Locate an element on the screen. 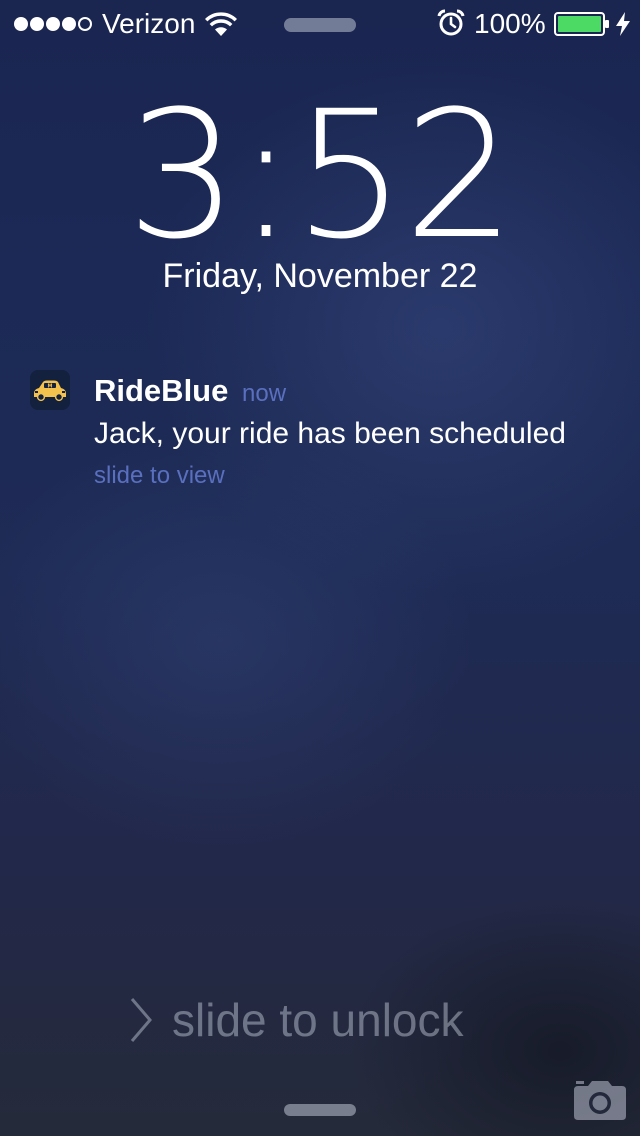  slide-to-unlock-label: slide to unlock is located at coordinates (318, 1020).